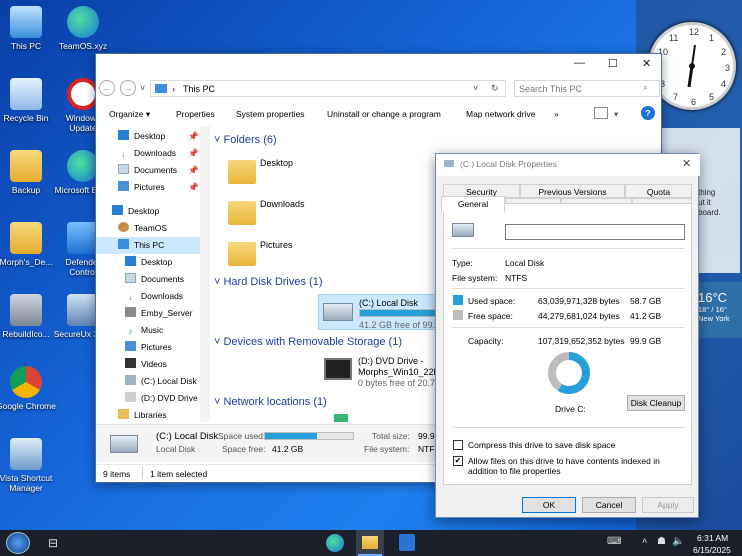 The image size is (742, 556). What do you see at coordinates (616, 114) in the screenshot?
I see `chevron-down-icon: ▾` at bounding box center [616, 114].